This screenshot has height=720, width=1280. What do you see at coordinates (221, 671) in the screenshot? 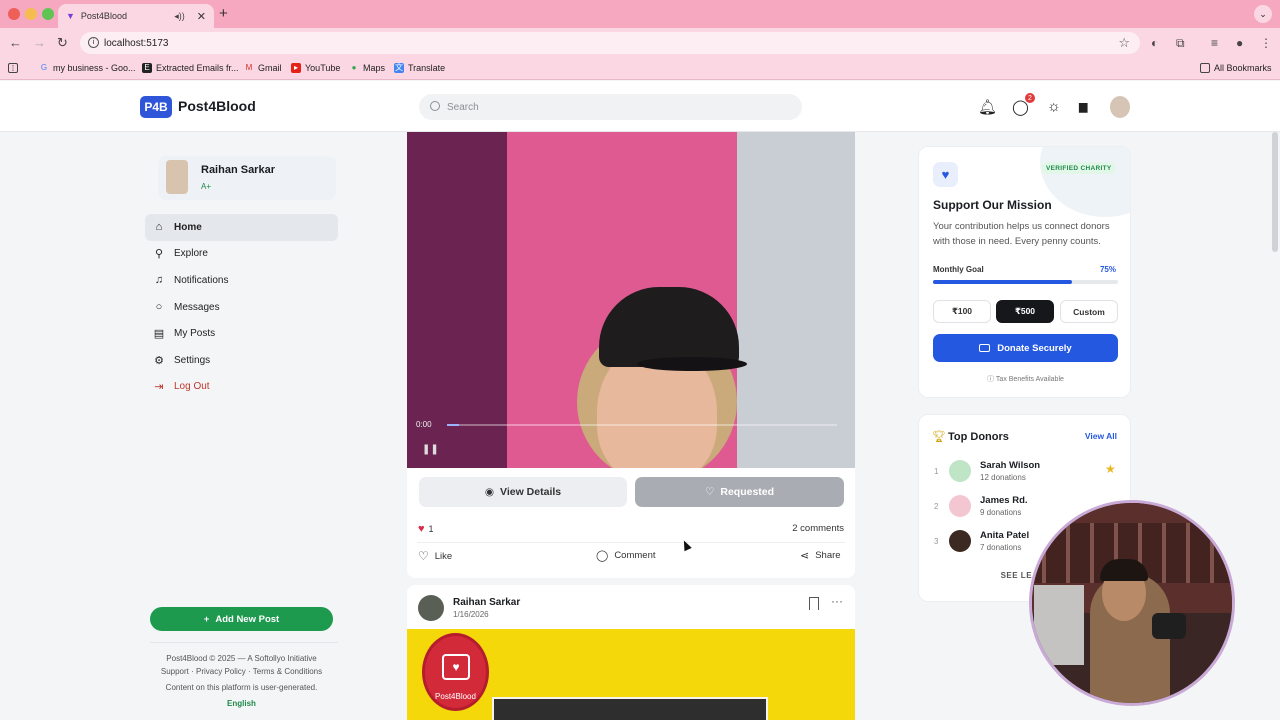
I see `privacy-link: Privacy Policy` at bounding box center [221, 671].